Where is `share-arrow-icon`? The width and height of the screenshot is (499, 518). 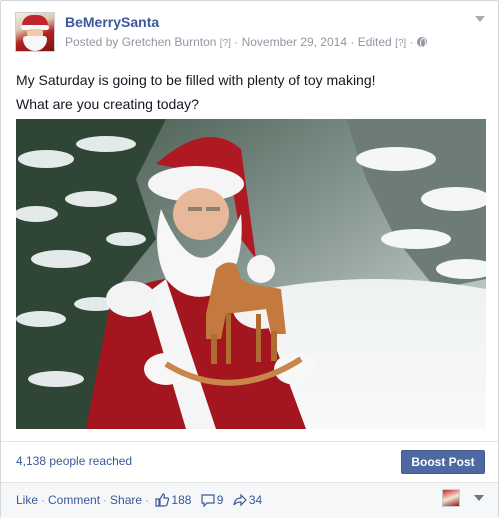
share-arrow-icon is located at coordinates (240, 500).